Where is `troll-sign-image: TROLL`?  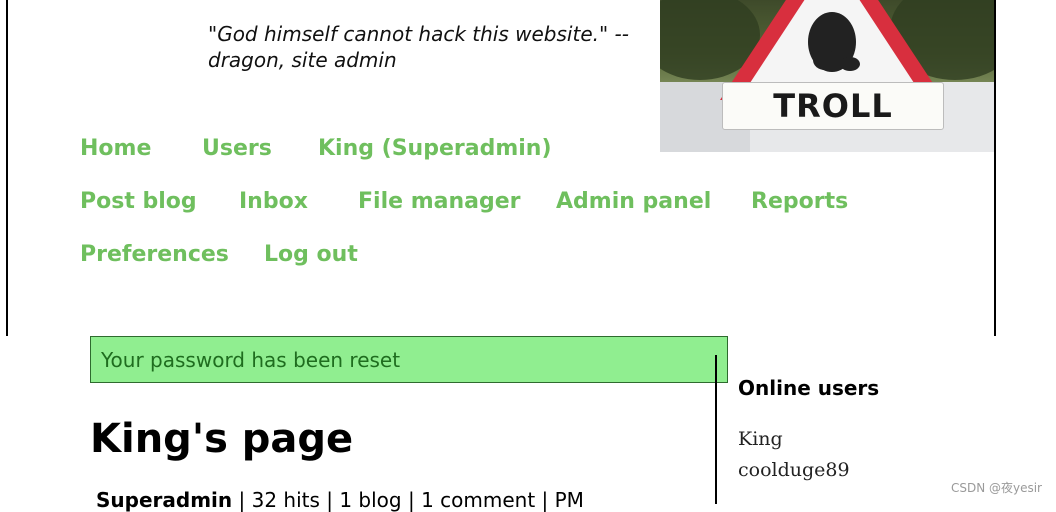
troll-sign-image: TROLL is located at coordinates (827, 76).